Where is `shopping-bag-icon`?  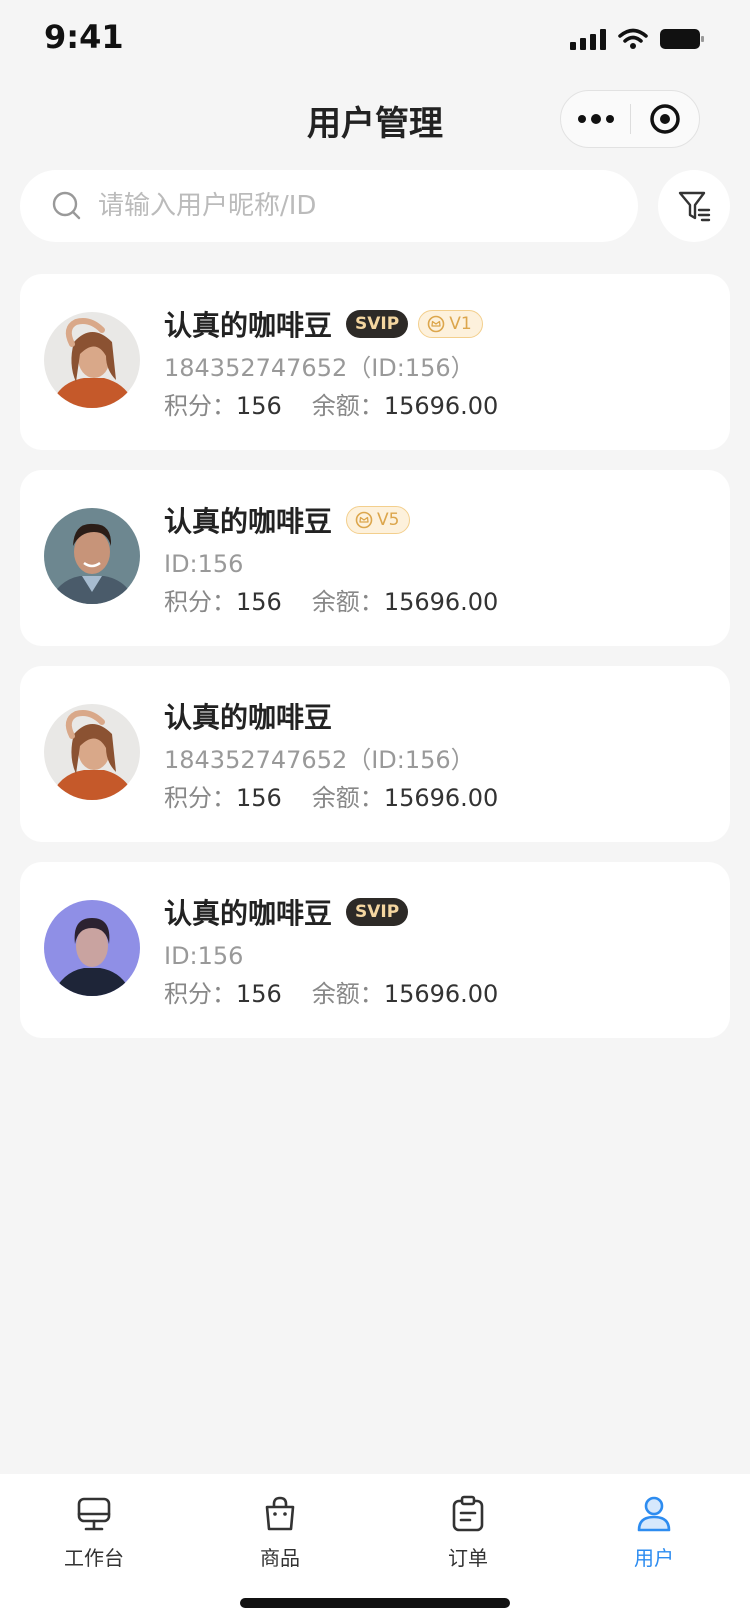
shopping-bag-icon is located at coordinates (280, 1513).